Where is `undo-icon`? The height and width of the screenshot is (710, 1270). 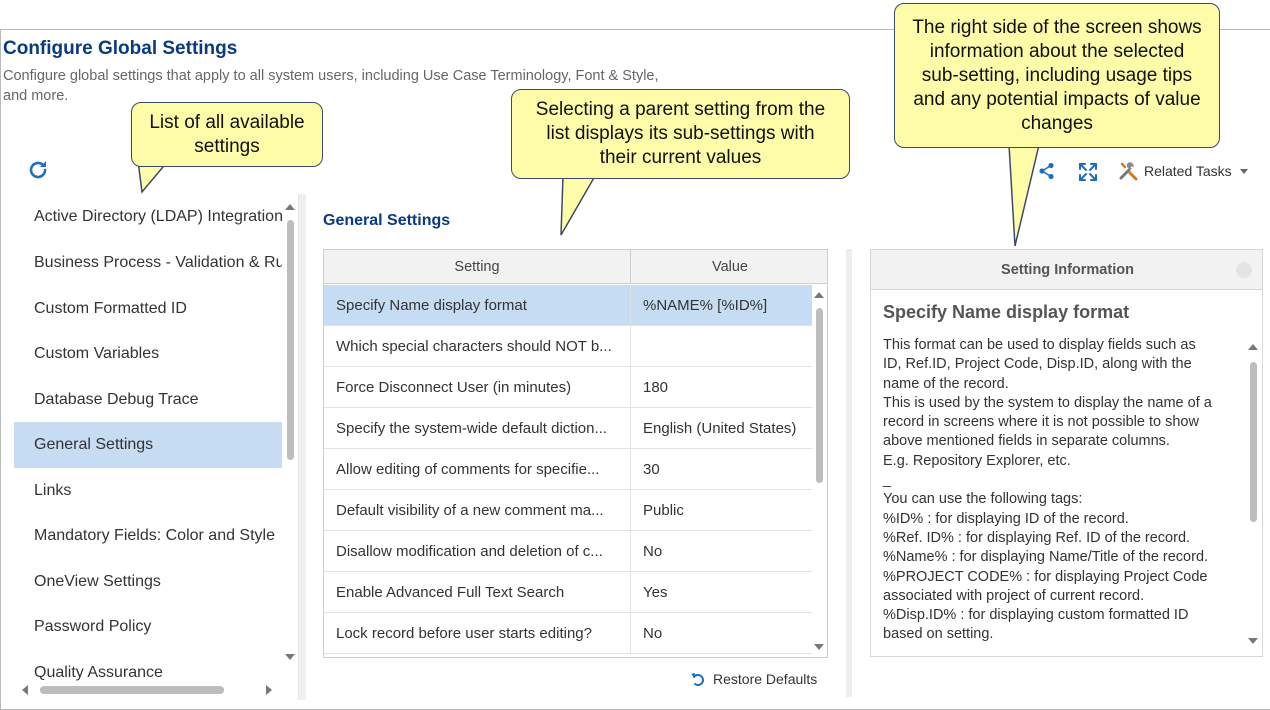 undo-icon is located at coordinates (697, 679).